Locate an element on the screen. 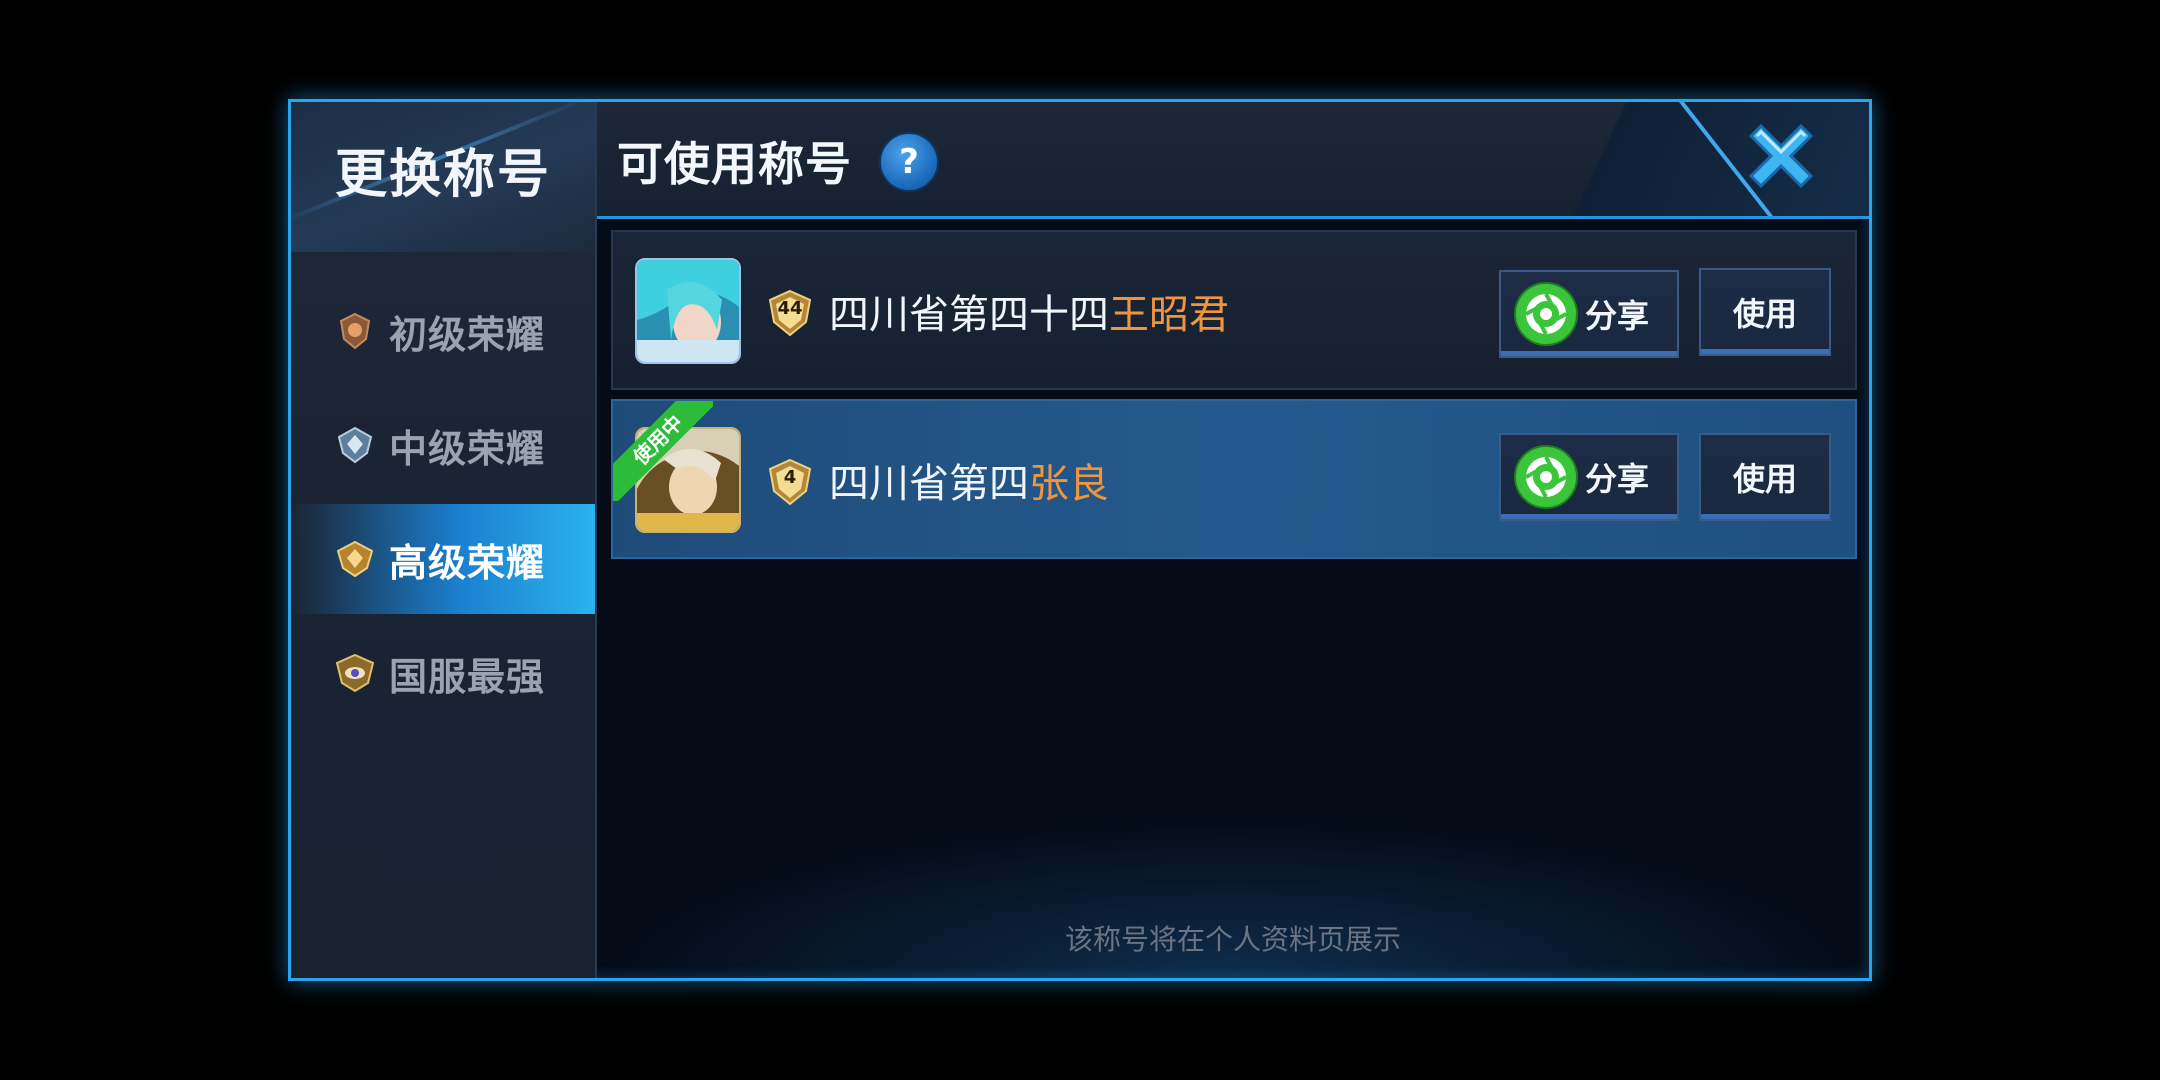 The width and height of the screenshot is (2160, 1080). in-use-badge: 使用中 is located at coordinates (663, 451).